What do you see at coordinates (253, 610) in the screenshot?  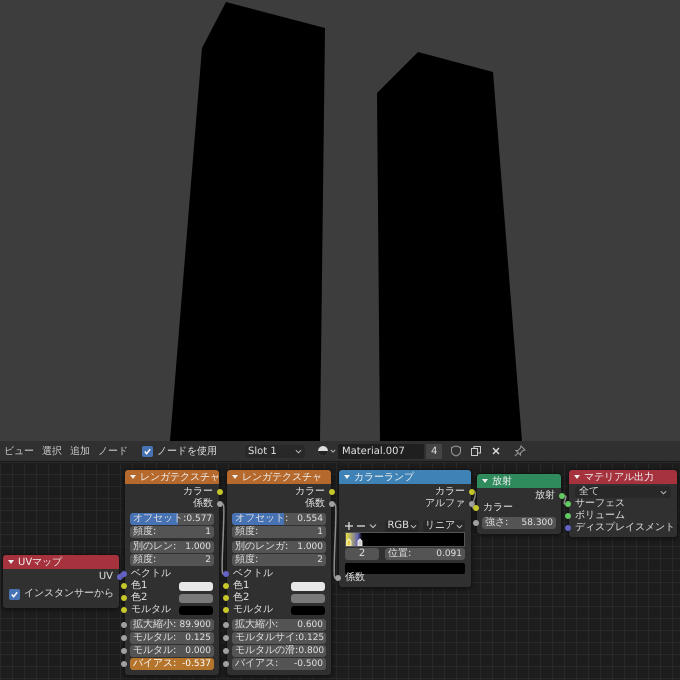 I see `socket-label: モルタル` at bounding box center [253, 610].